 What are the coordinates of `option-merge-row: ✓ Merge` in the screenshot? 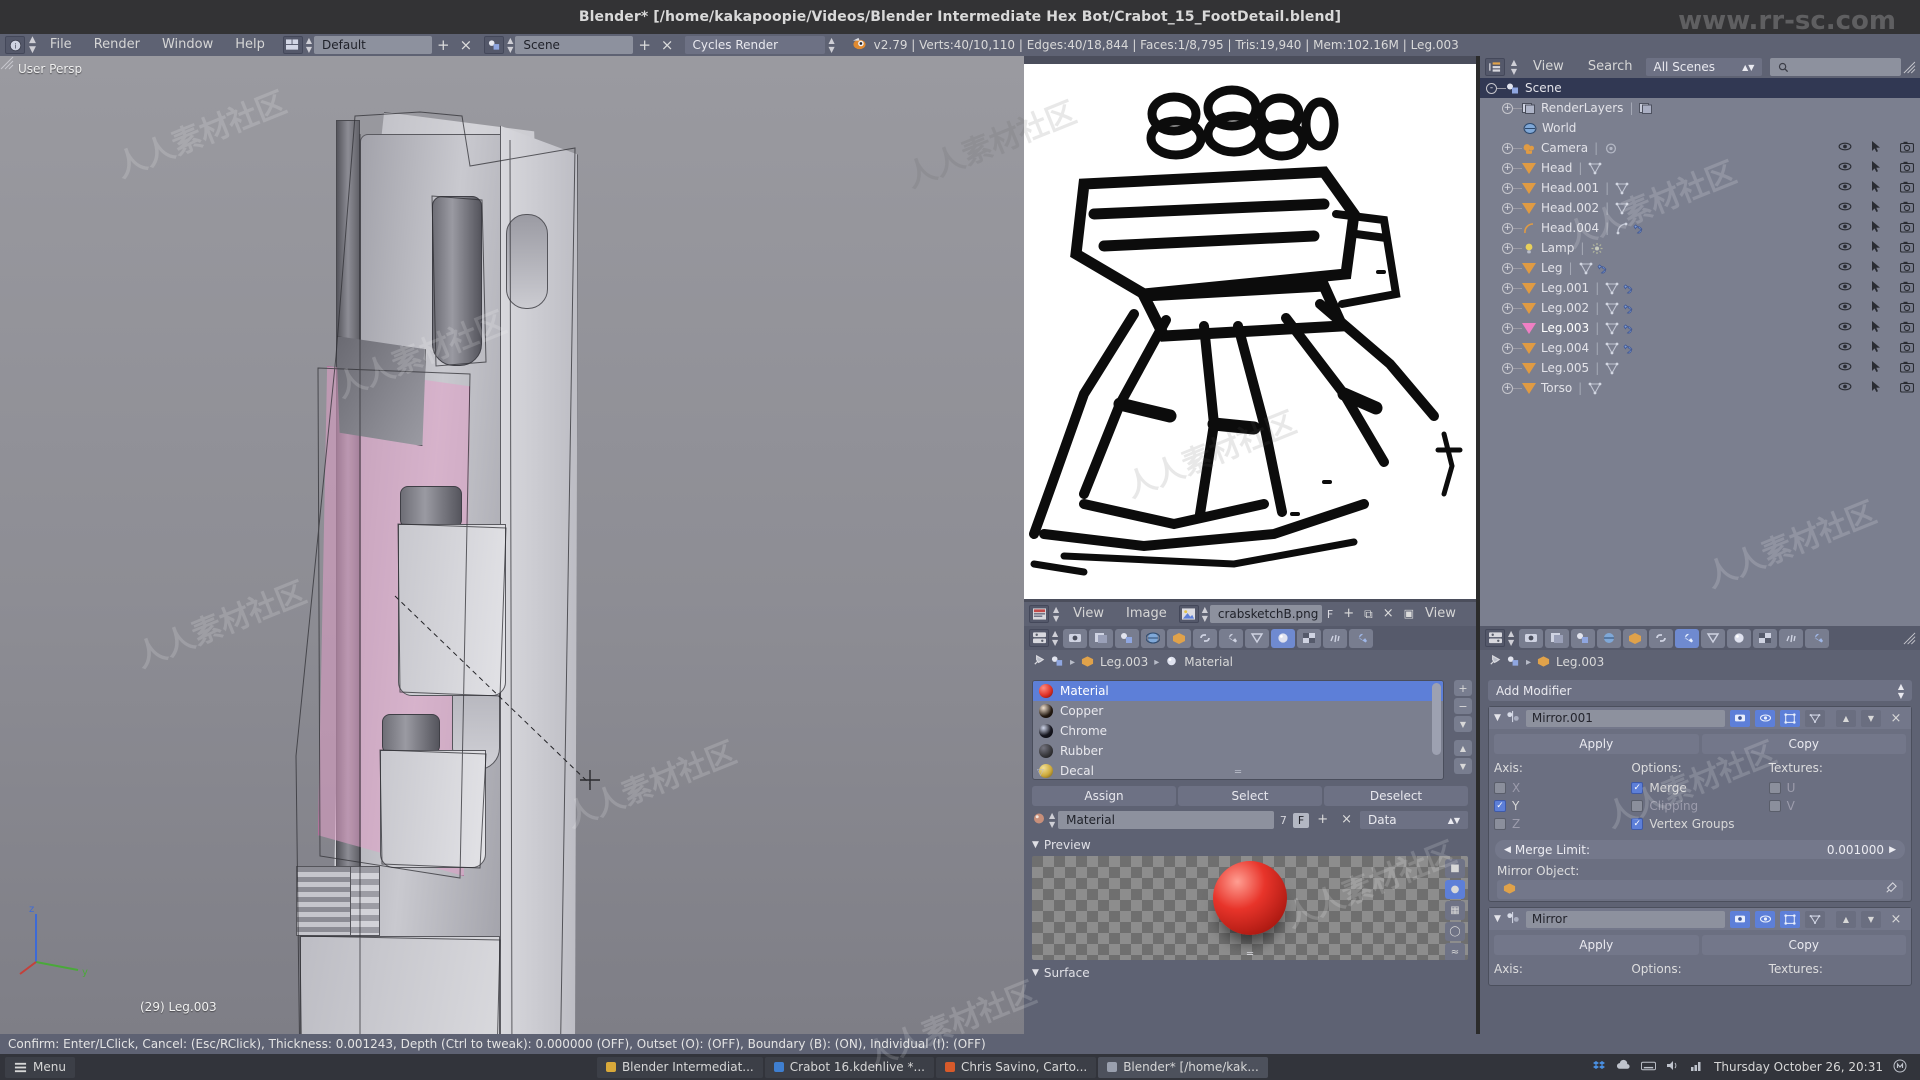 It's located at (1699, 788).